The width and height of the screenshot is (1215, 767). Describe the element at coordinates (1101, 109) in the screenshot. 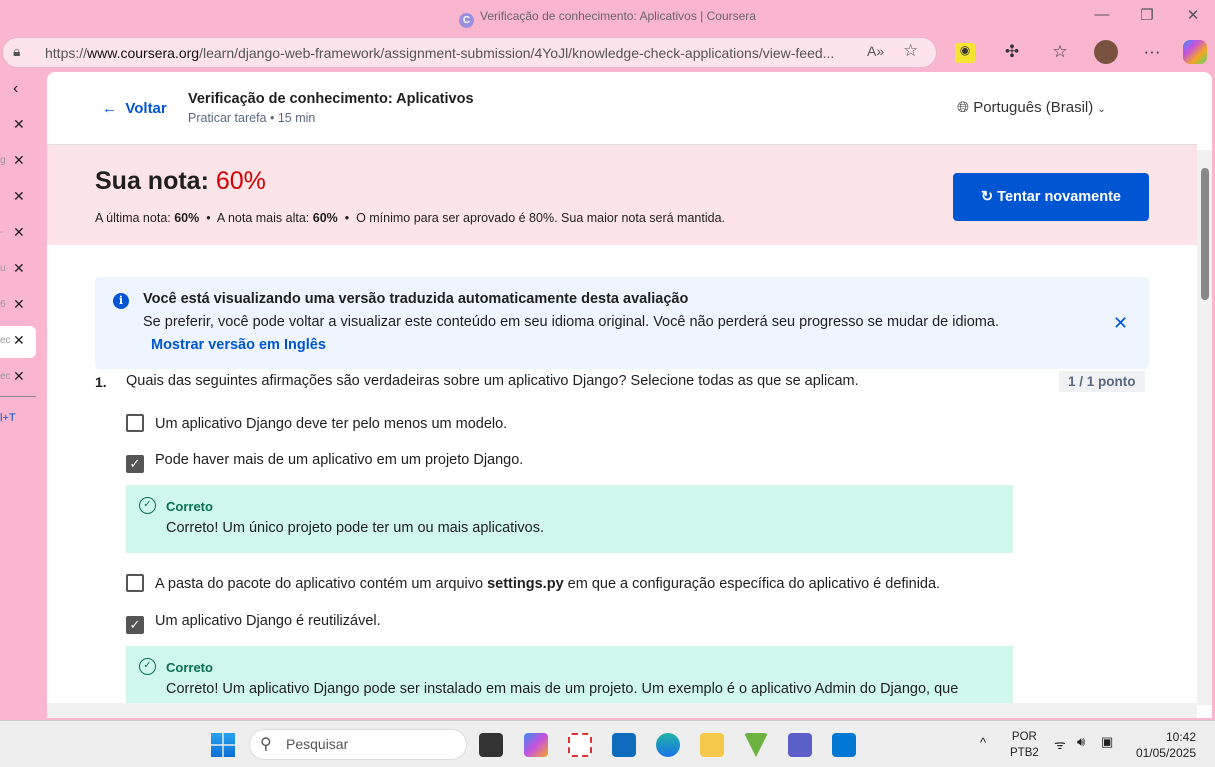

I see `chevron-down-icon: ⌄` at that location.